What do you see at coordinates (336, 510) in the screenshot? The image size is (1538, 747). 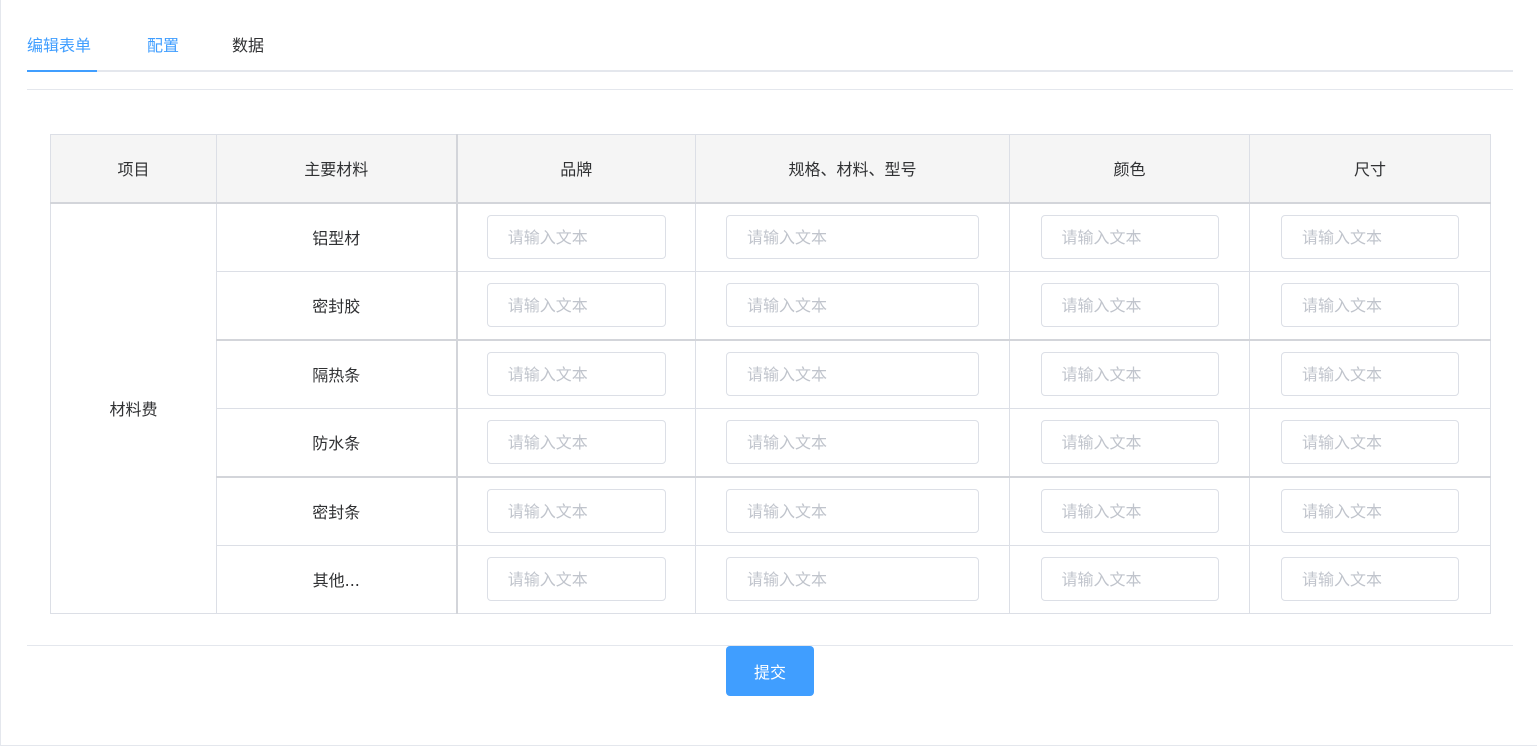 I see `material-name: 密封条` at bounding box center [336, 510].